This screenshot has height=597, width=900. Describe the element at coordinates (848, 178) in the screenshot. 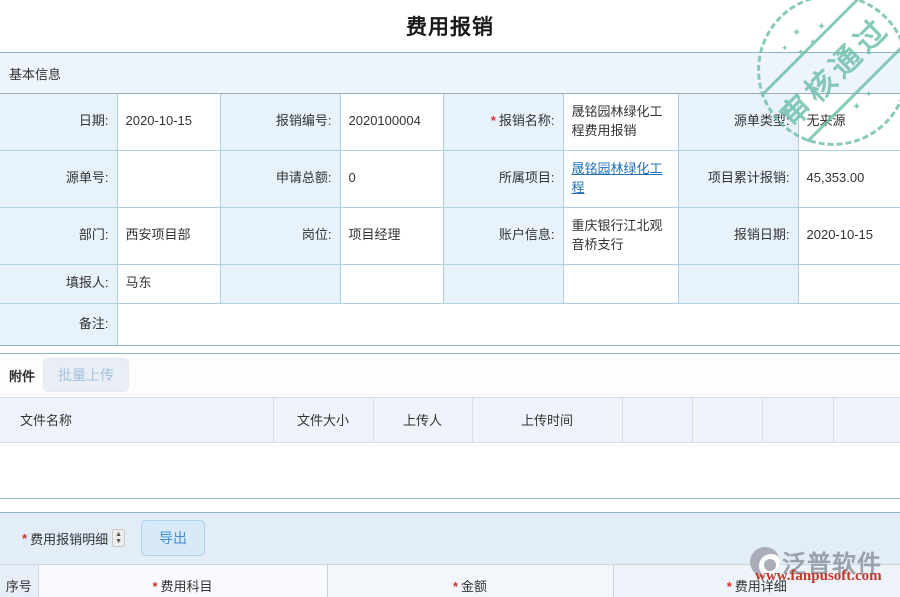

I see `field-value-project-total: 45,353.00` at that location.